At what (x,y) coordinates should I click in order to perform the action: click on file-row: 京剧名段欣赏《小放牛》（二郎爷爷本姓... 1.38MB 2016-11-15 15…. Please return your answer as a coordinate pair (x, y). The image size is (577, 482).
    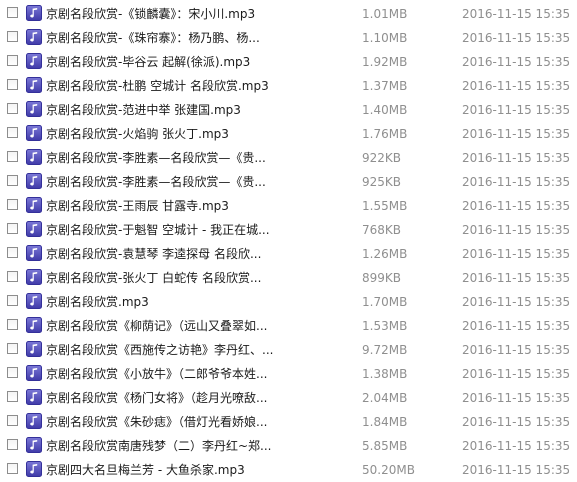
    Looking at the image, I should click on (288, 374).